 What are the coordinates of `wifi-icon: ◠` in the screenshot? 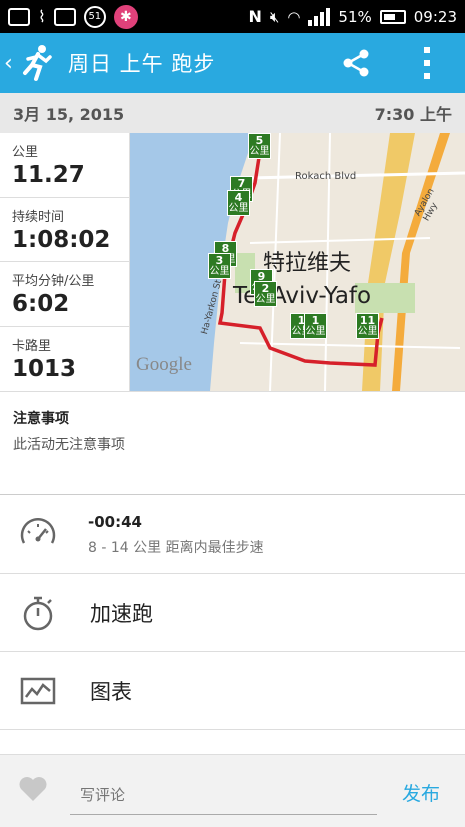 It's located at (294, 16).